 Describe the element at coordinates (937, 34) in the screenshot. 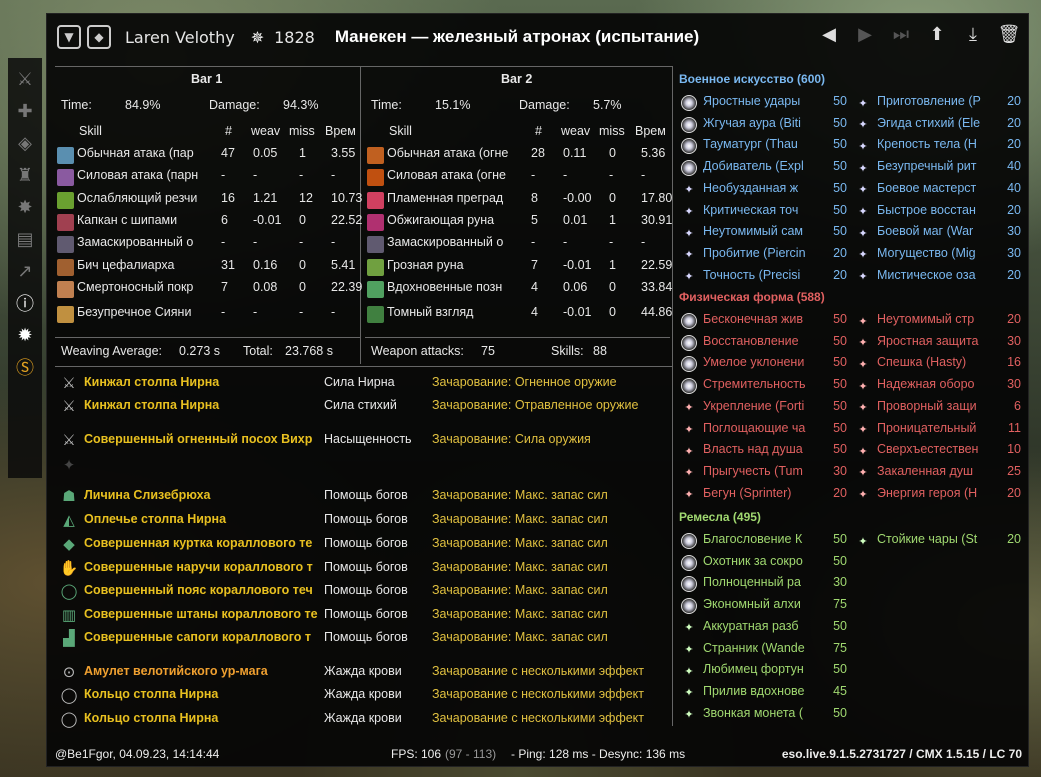

I see `upload-icon: ⬆` at that location.